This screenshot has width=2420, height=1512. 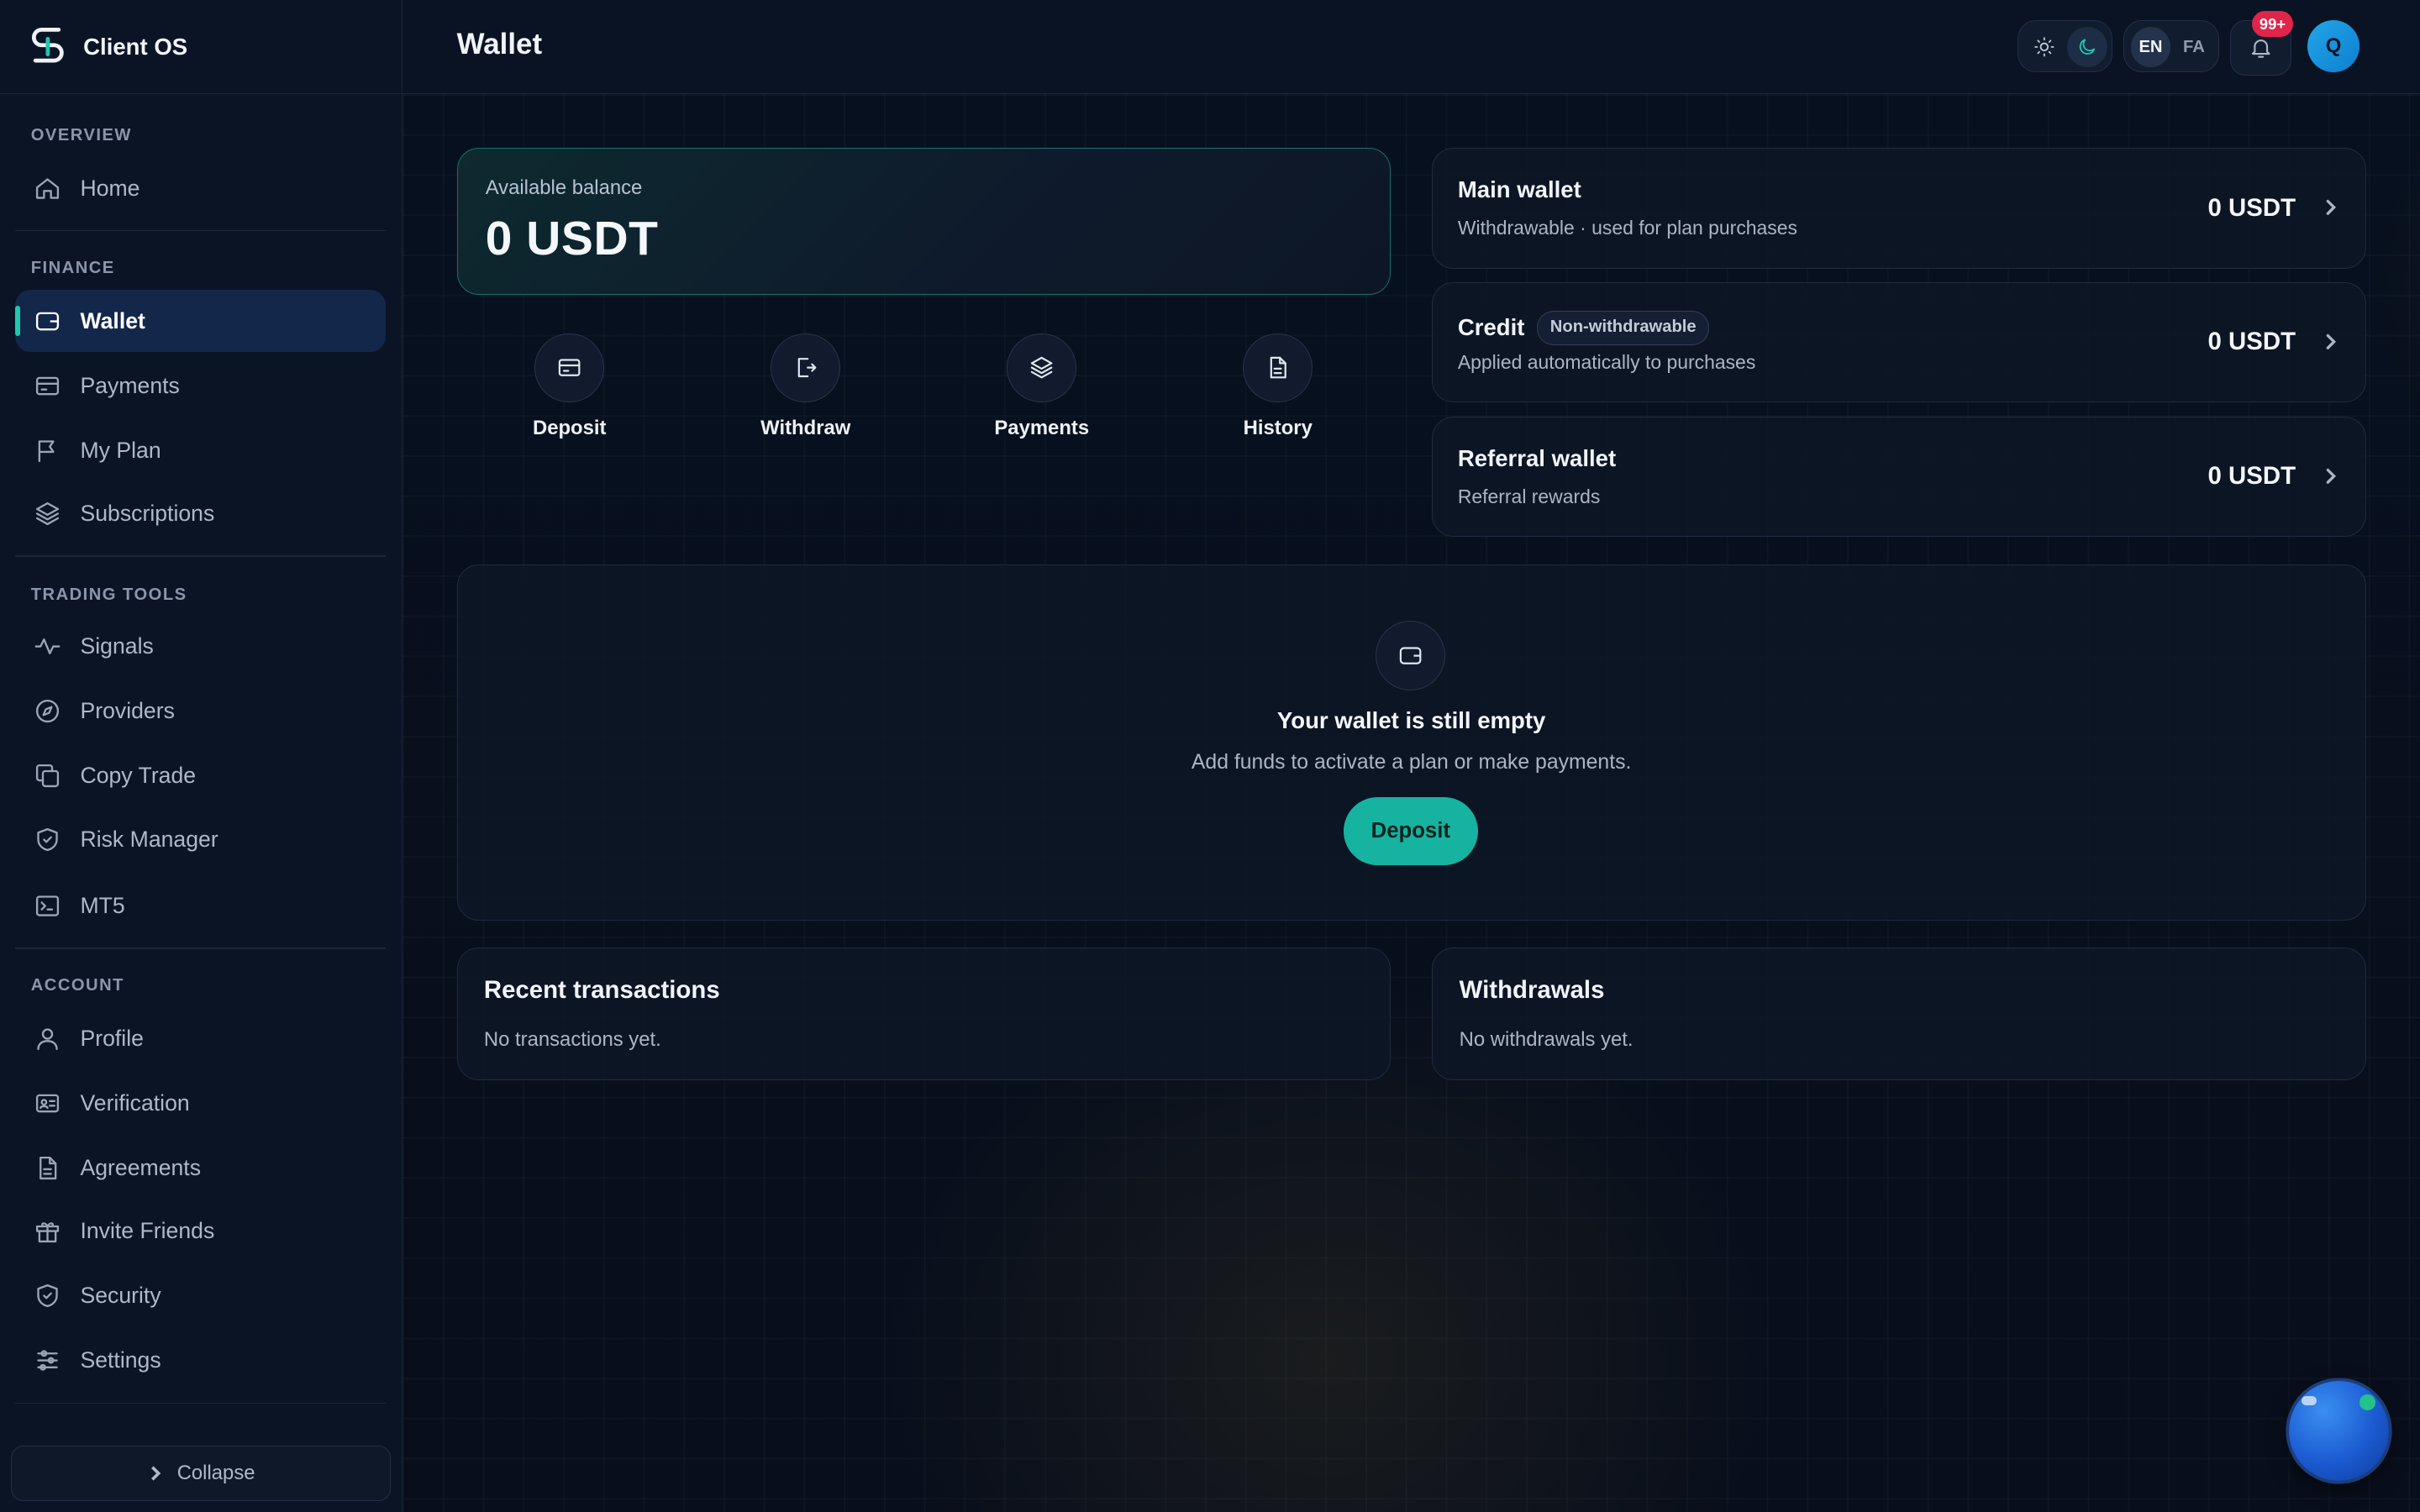 What do you see at coordinates (201, 47) in the screenshot?
I see `brand: Client OS` at bounding box center [201, 47].